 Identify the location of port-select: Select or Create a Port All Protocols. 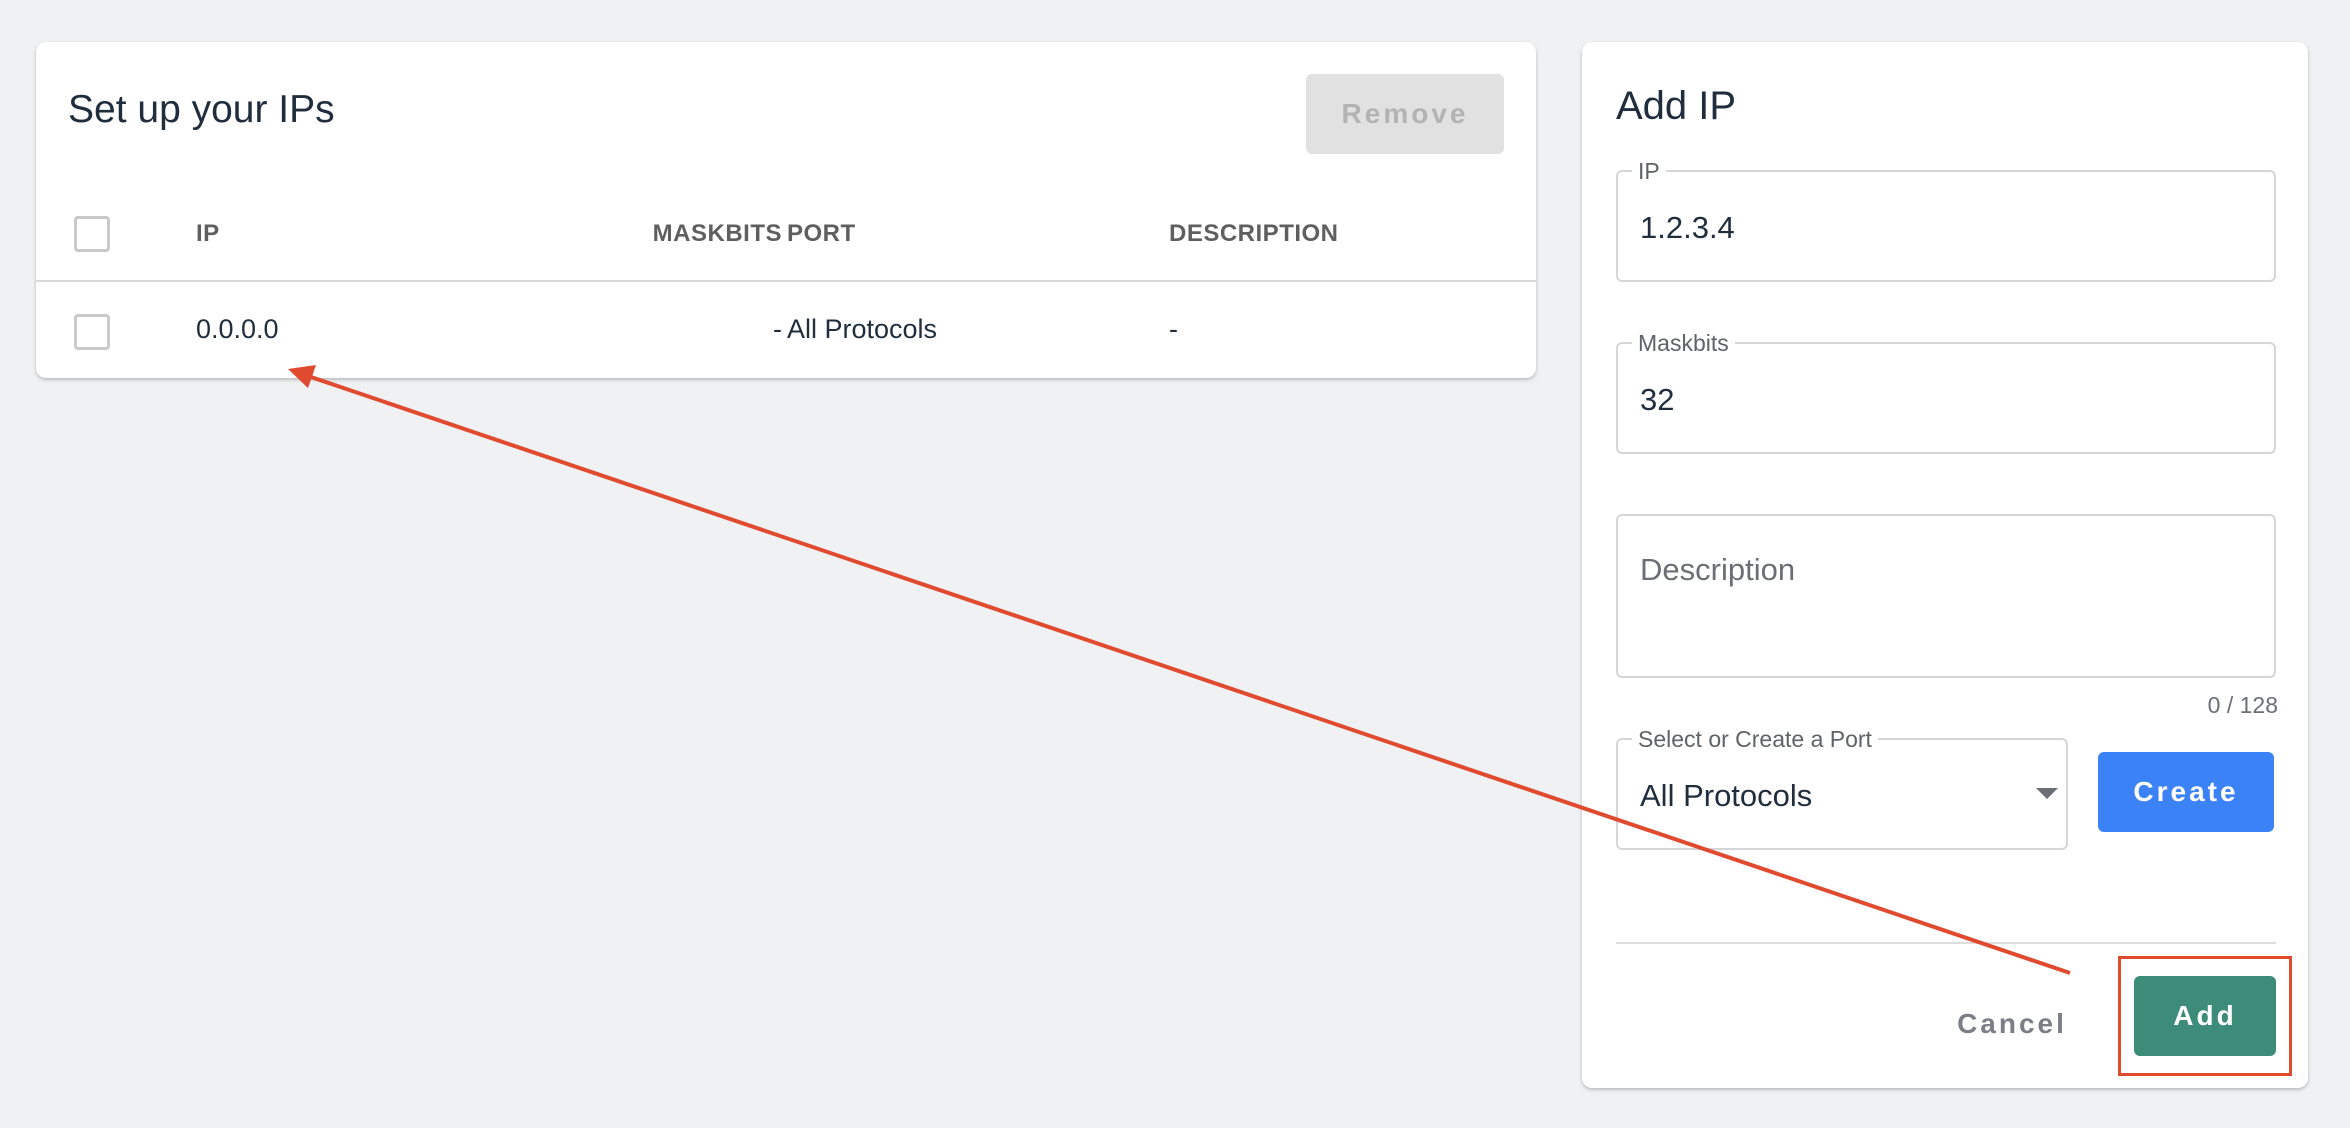
(1842, 788).